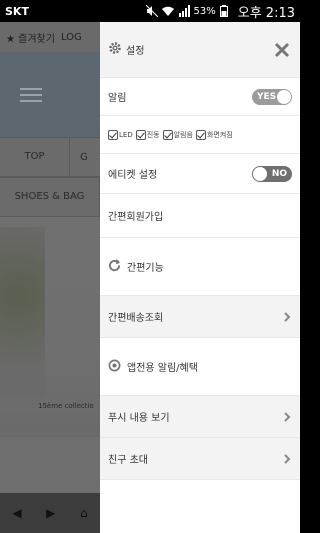 Image resolution: width=320 pixels, height=533 pixels. What do you see at coordinates (266, 13) in the screenshot?
I see `clock: 오후 2:13` at bounding box center [266, 13].